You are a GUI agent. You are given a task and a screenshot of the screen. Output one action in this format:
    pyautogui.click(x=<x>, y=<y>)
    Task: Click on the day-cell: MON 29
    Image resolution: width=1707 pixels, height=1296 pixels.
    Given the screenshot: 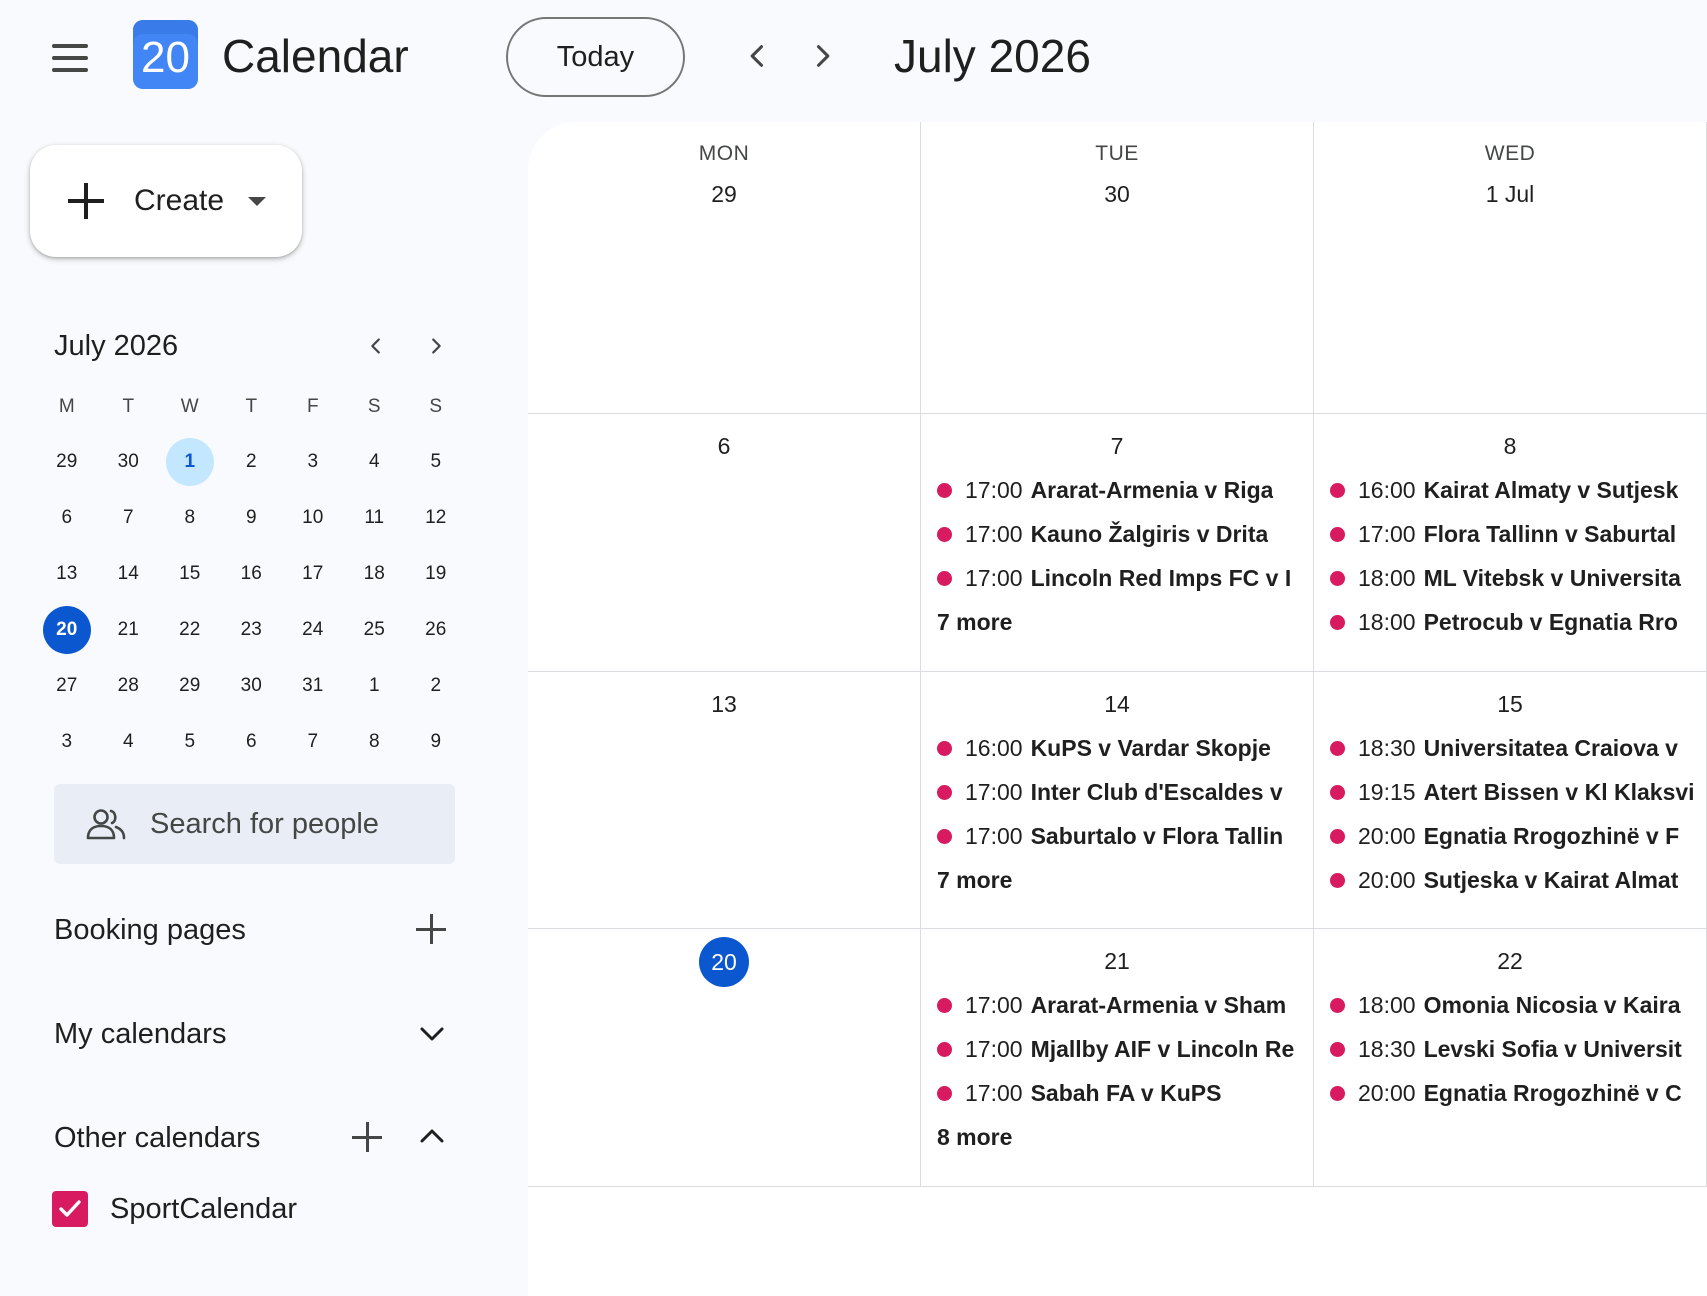 What is the action you would take?
    pyautogui.click(x=724, y=267)
    